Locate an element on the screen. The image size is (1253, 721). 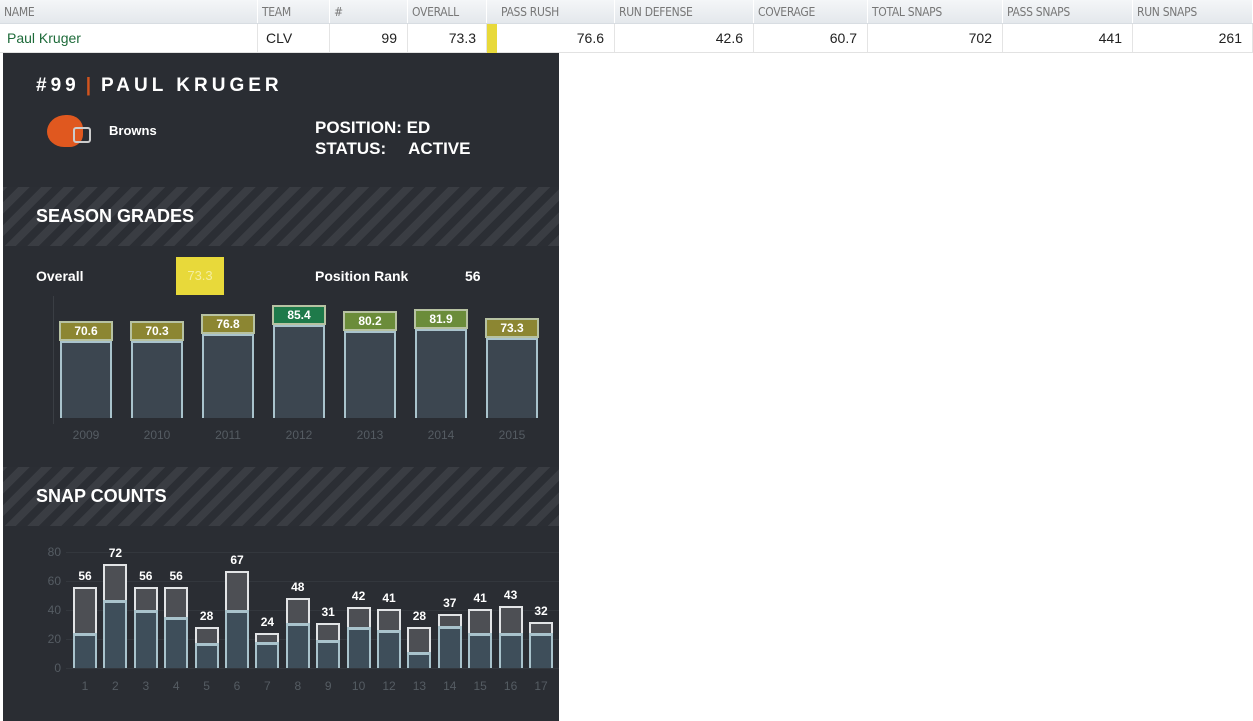
column-header: TEAM is located at coordinates (294, 11).